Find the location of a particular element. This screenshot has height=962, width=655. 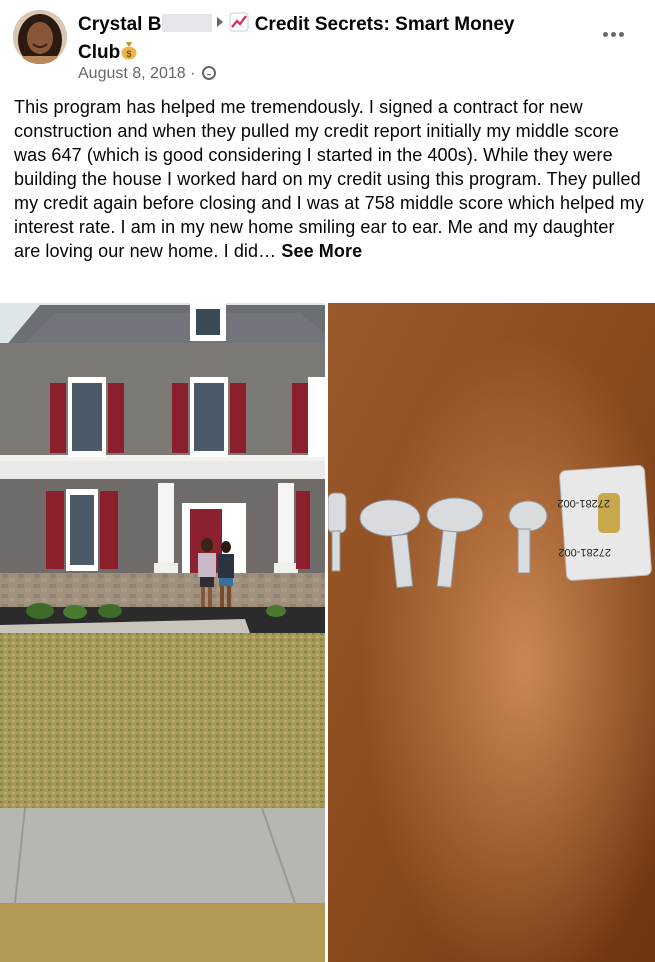

caret-right-icon is located at coordinates (220, 22).